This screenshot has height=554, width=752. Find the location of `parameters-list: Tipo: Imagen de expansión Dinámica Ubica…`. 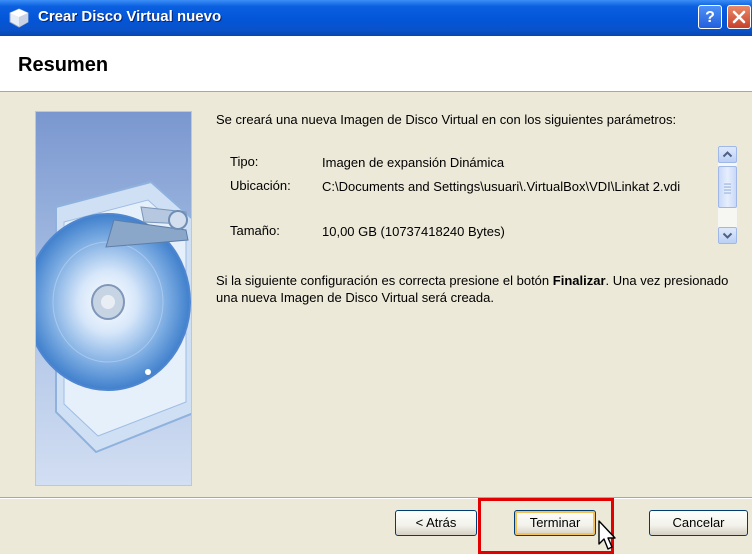

parameters-list: Tipo: Imagen de expansión Dinámica Ubica… is located at coordinates (476, 195).